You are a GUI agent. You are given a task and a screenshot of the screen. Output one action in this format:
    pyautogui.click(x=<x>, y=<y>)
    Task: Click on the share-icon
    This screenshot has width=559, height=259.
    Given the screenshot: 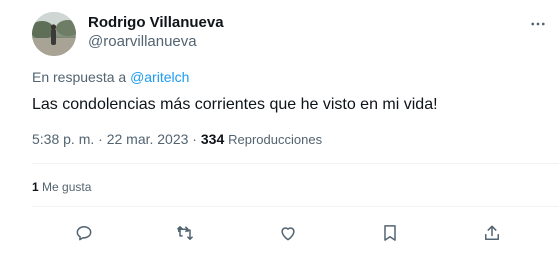 What is the action you would take?
    pyautogui.click(x=492, y=232)
    